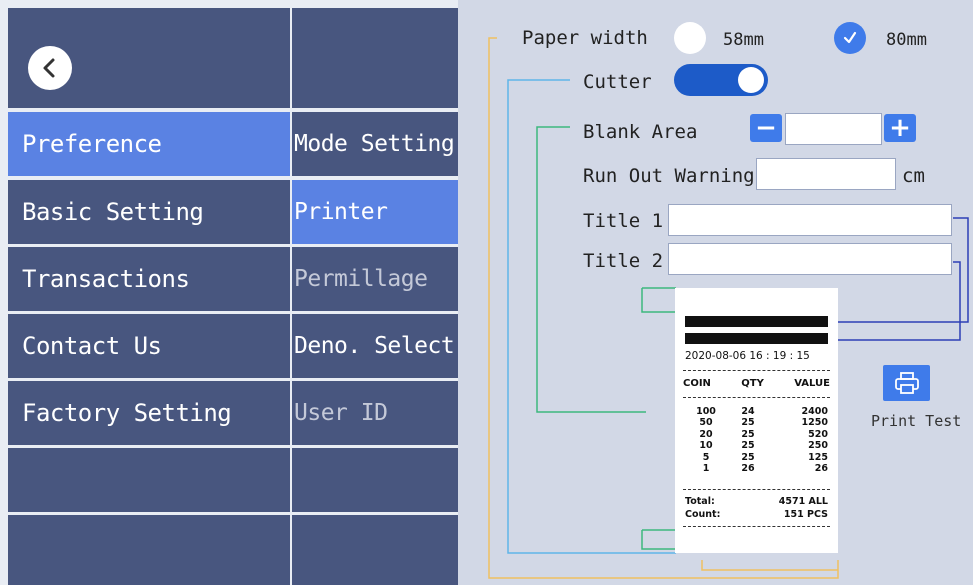 This screenshot has width=973, height=585. What do you see at coordinates (623, 261) in the screenshot?
I see `title2-label: Title 2` at bounding box center [623, 261].